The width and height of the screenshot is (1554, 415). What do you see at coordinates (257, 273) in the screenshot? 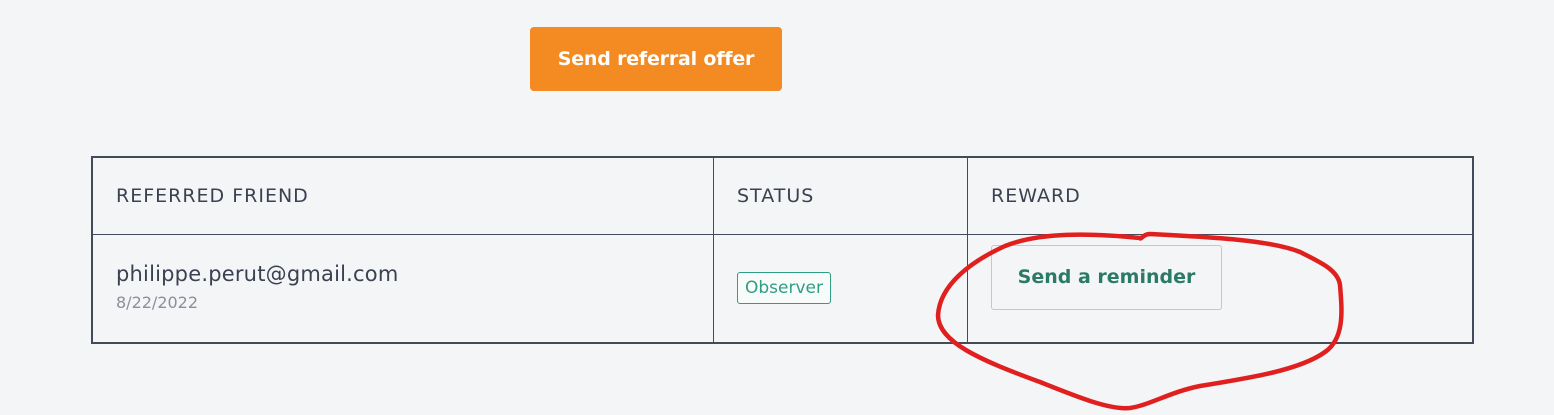
I see `friend-email: philippe.perut@gmail.com` at bounding box center [257, 273].